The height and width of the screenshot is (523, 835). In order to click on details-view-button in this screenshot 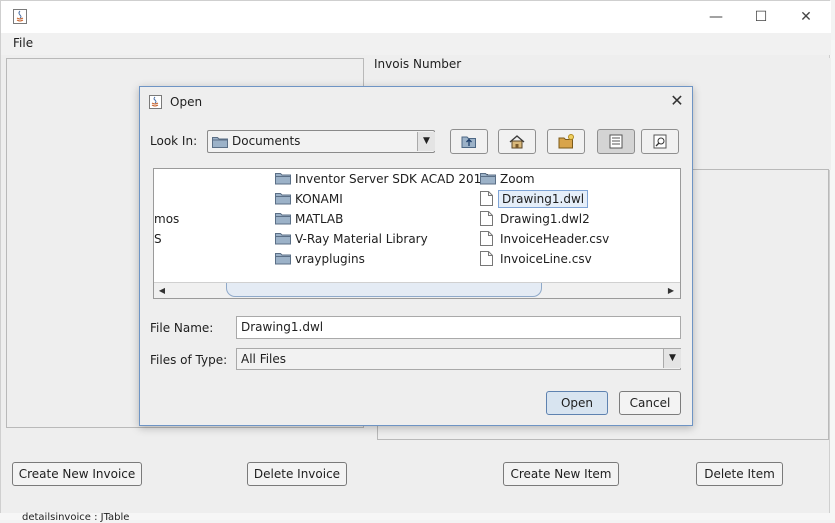, I will do `click(660, 141)`.